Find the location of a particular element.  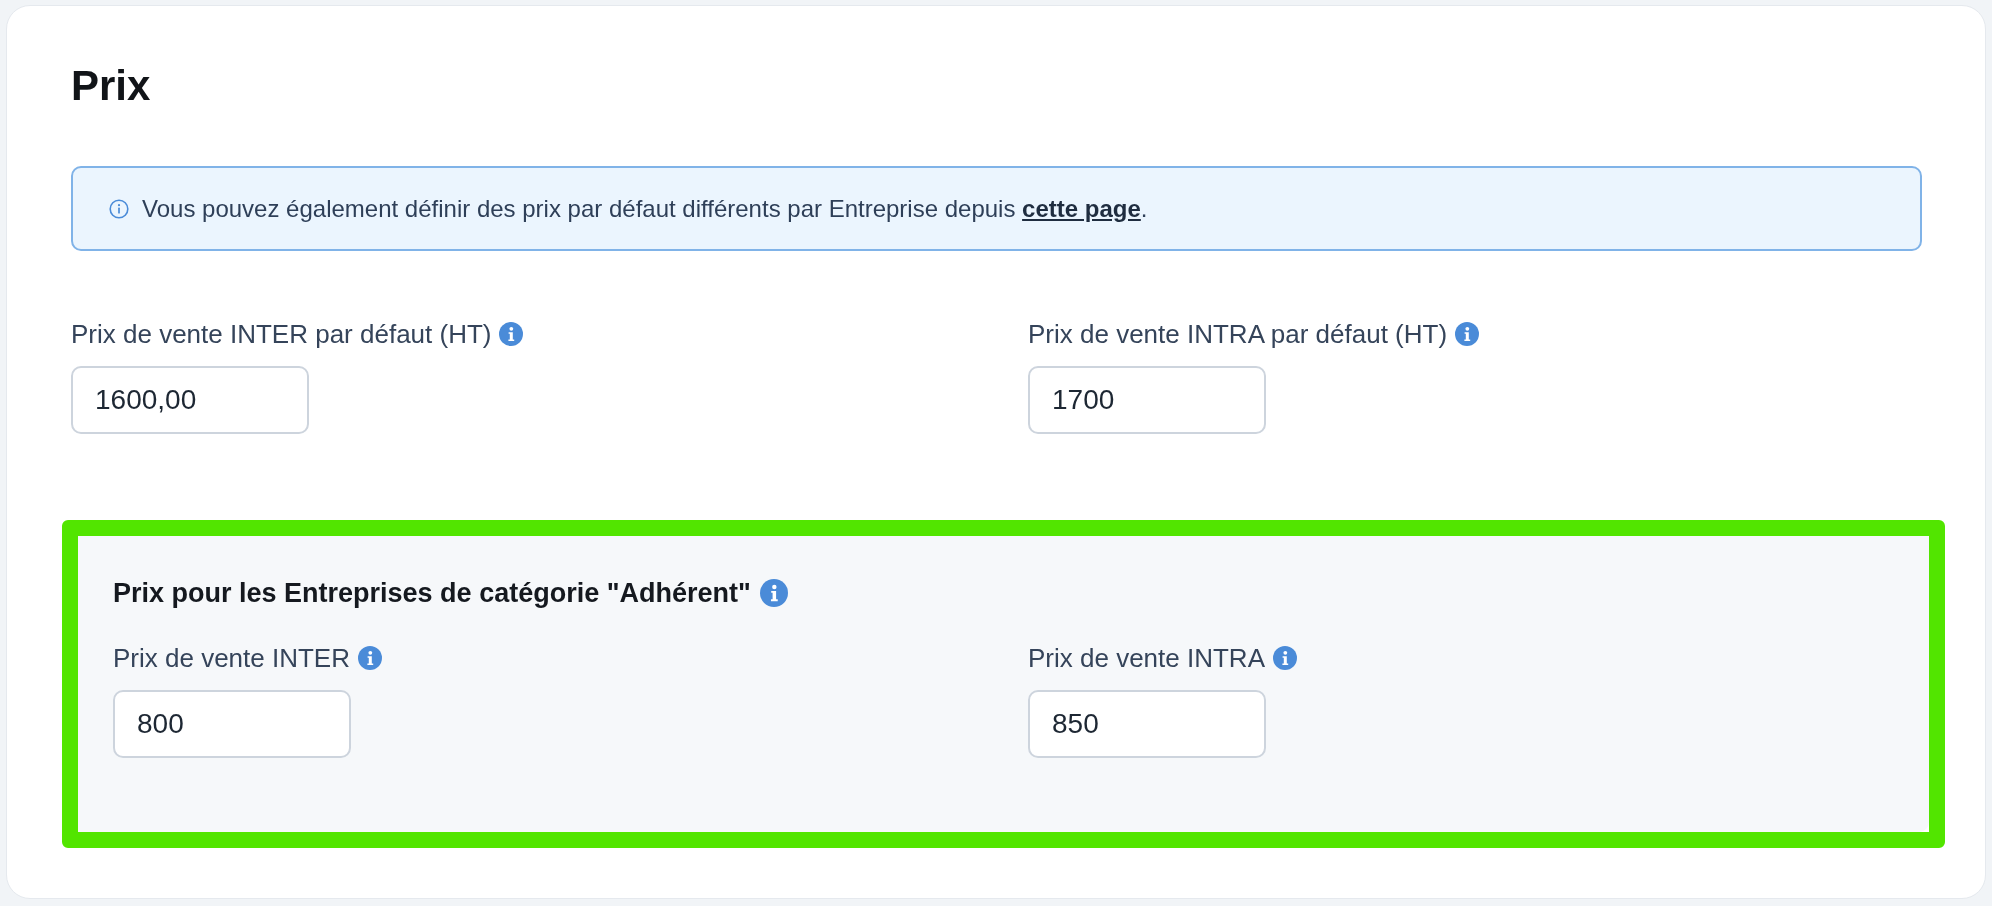

input-field: 850 is located at coordinates (1147, 724).